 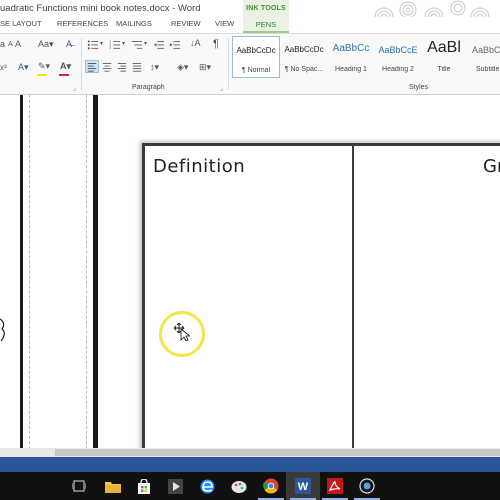 What do you see at coordinates (92, 66) in the screenshot?
I see `align-left-button` at bounding box center [92, 66].